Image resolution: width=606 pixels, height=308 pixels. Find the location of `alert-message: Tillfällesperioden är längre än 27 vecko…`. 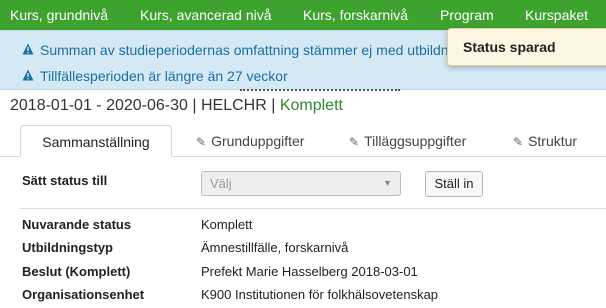

alert-message: Tillfällesperioden är längre än 27 vecko… is located at coordinates (155, 76).